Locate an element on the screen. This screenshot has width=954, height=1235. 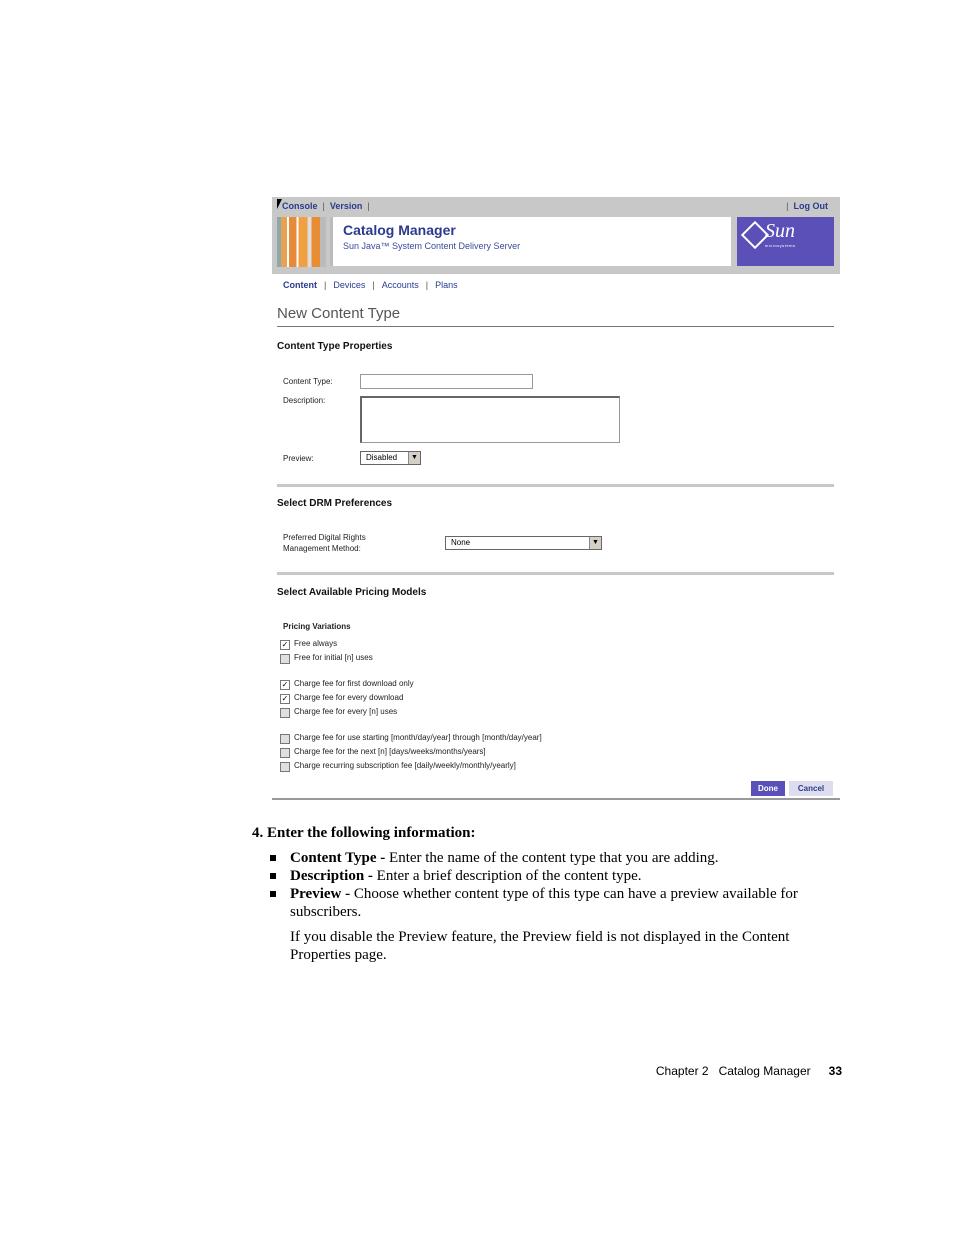
description-label: Description: is located at coordinates (304, 400).